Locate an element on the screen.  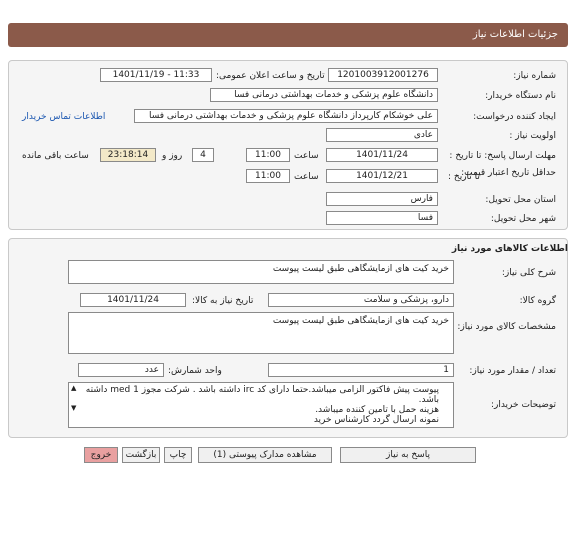
unit-label: واحد شمارش: is located at coordinates (195, 371).